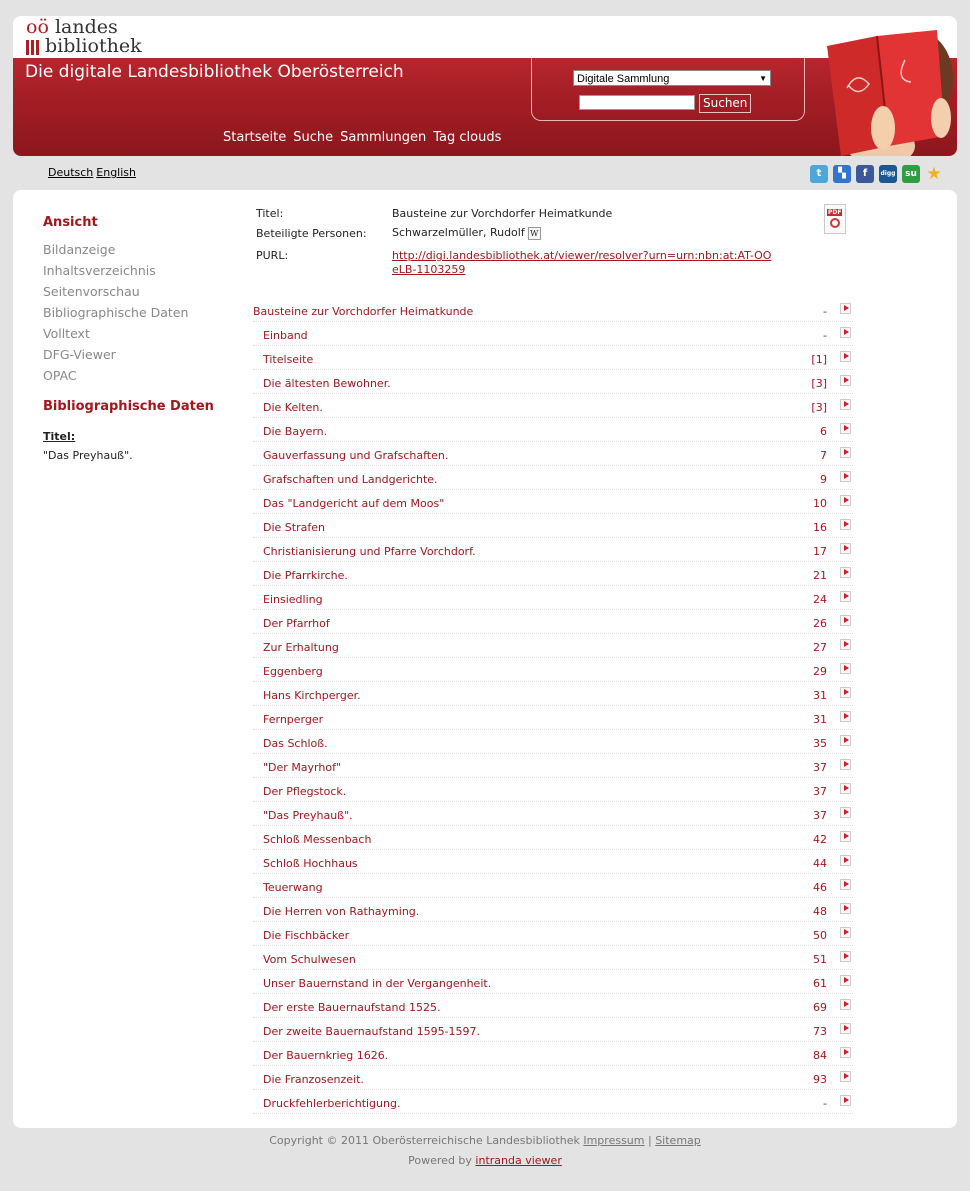 Image resolution: width=970 pixels, height=1191 pixels. What do you see at coordinates (553, 382) in the screenshot?
I see `toc-row: Die ältesten Bewohner. [3]` at bounding box center [553, 382].